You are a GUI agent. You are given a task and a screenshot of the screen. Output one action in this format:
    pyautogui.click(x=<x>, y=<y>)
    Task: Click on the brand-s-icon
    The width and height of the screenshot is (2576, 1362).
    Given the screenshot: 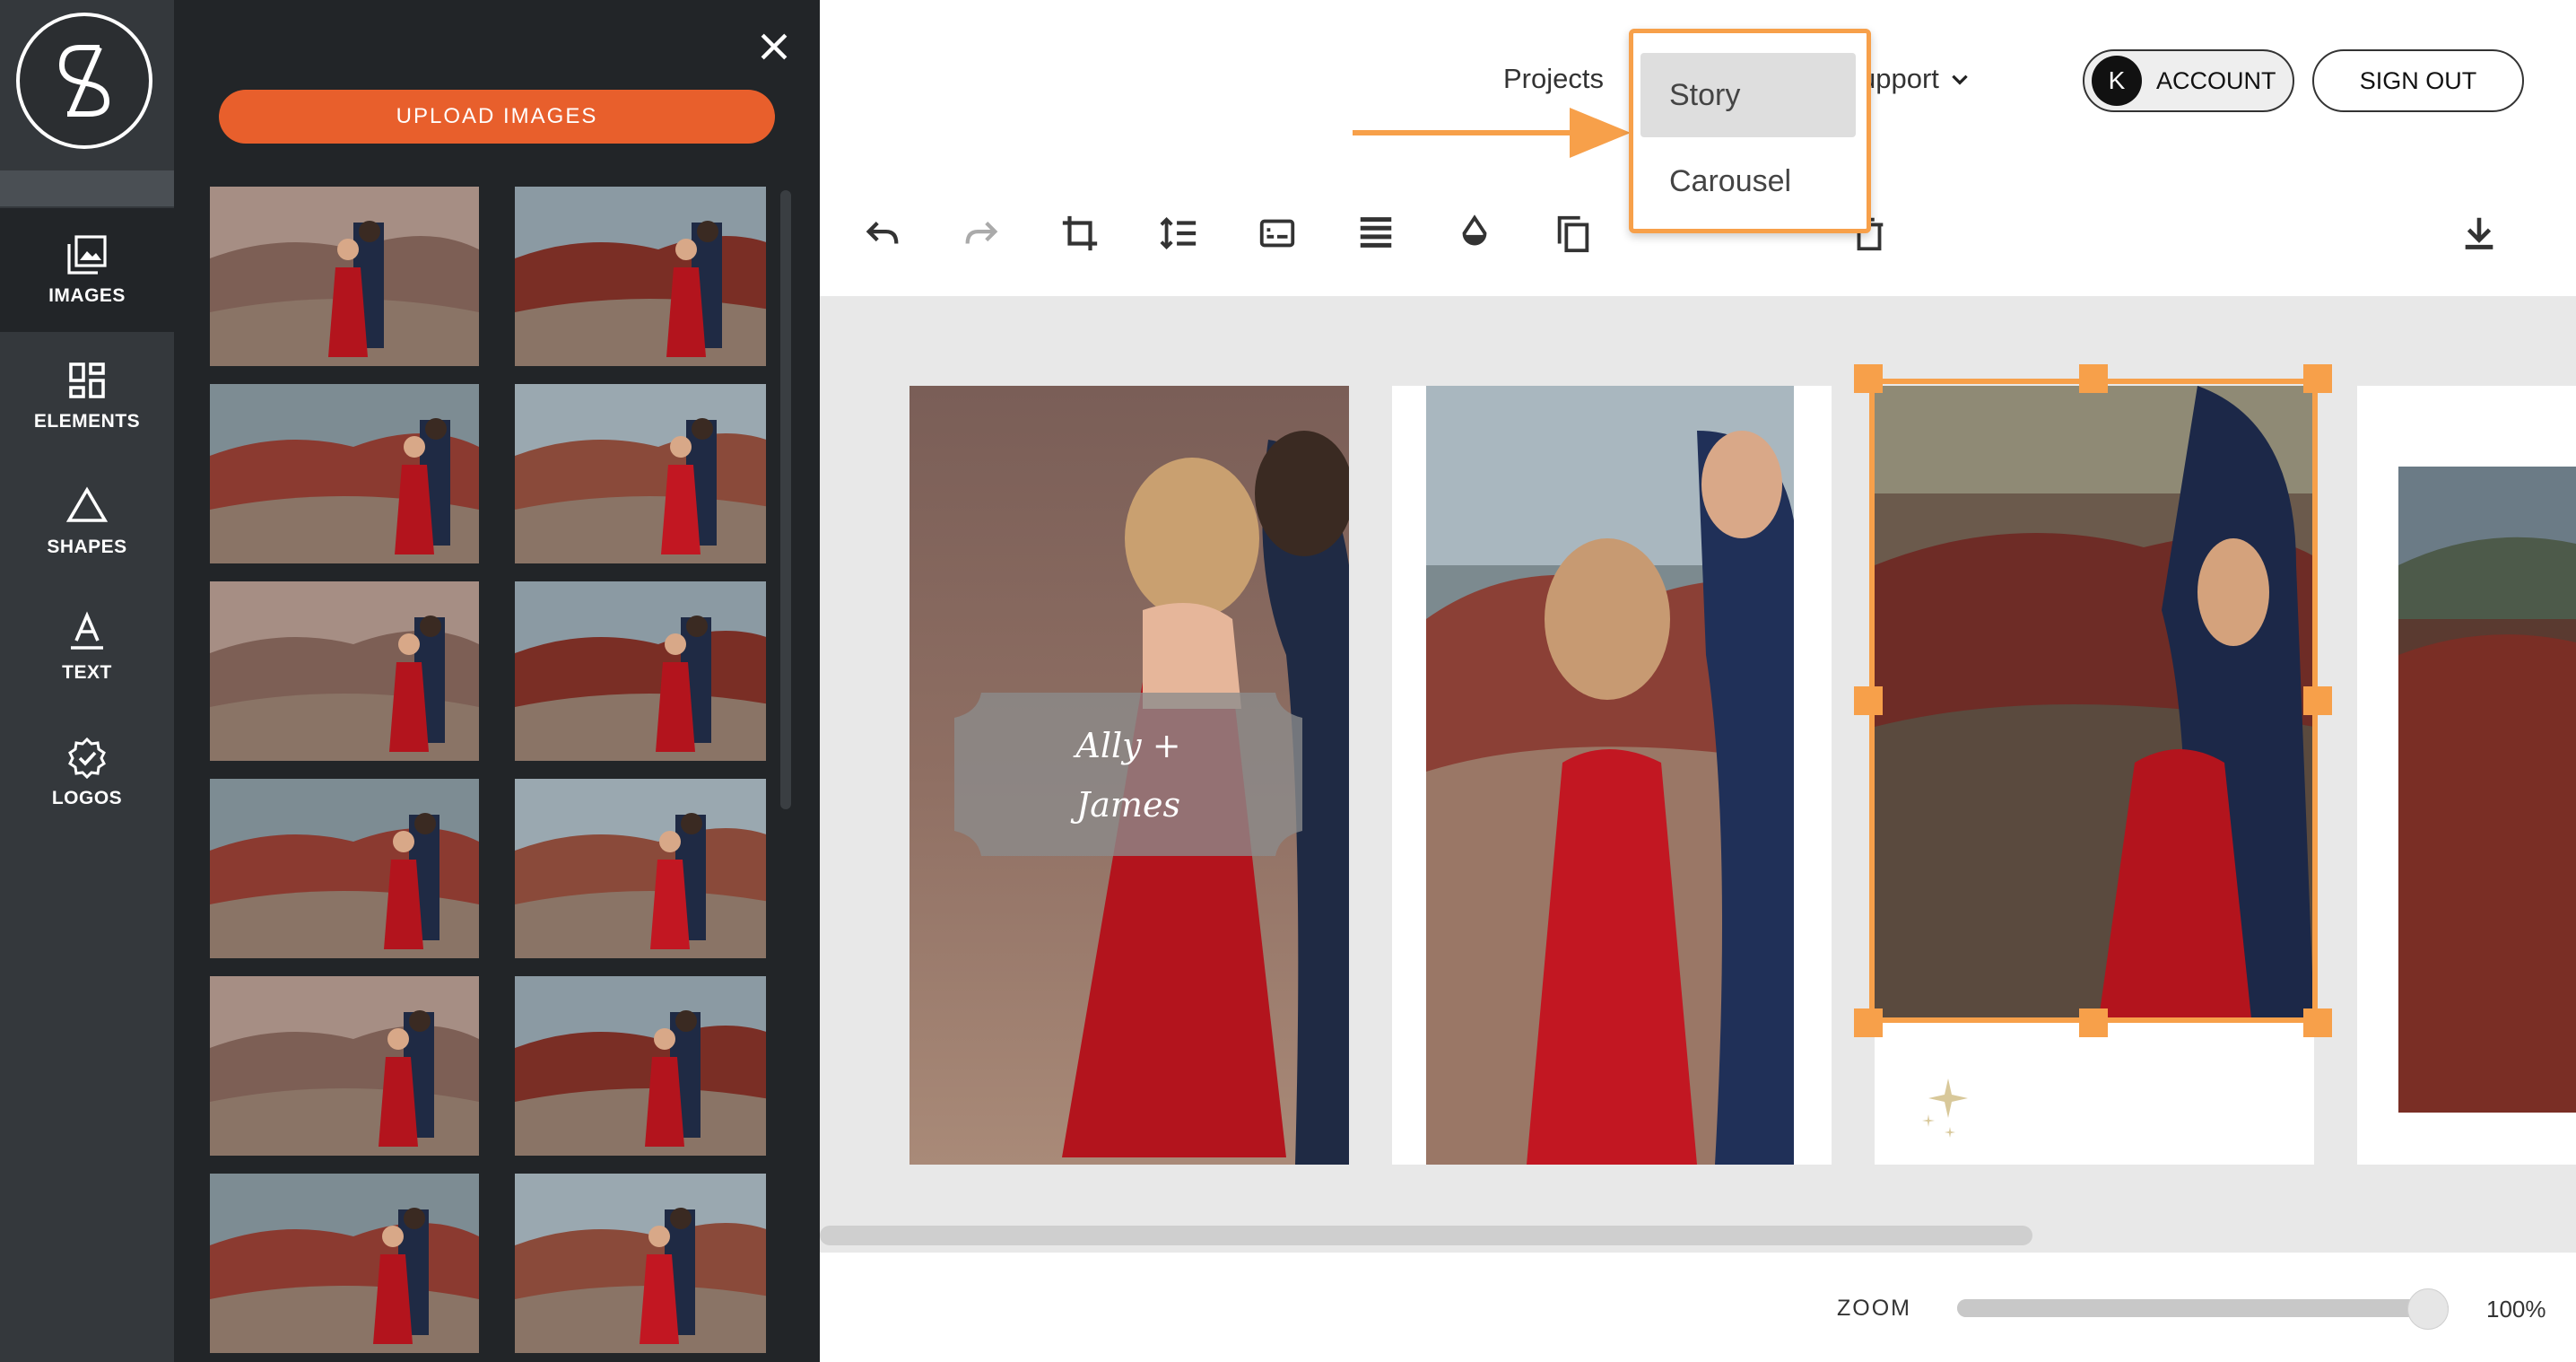 What is the action you would take?
    pyautogui.click(x=84, y=81)
    